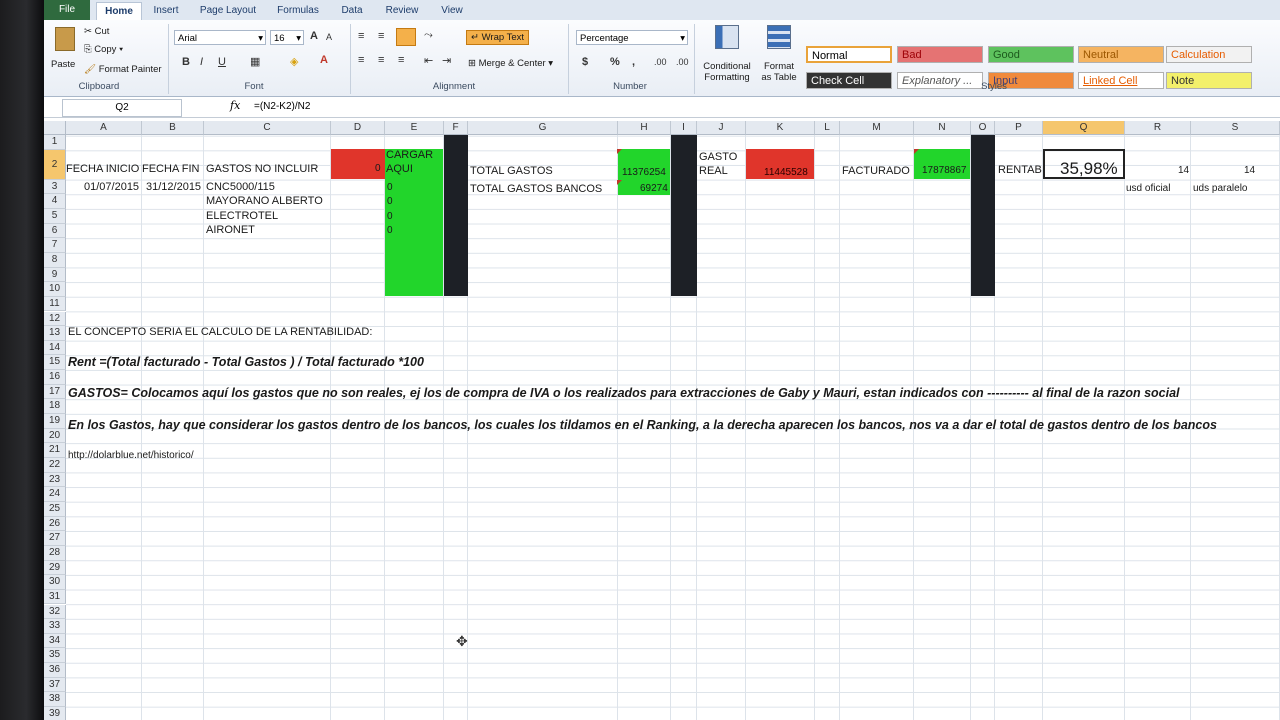 The height and width of the screenshot is (720, 1280). What do you see at coordinates (721, 128) in the screenshot?
I see `column-header: J` at bounding box center [721, 128].